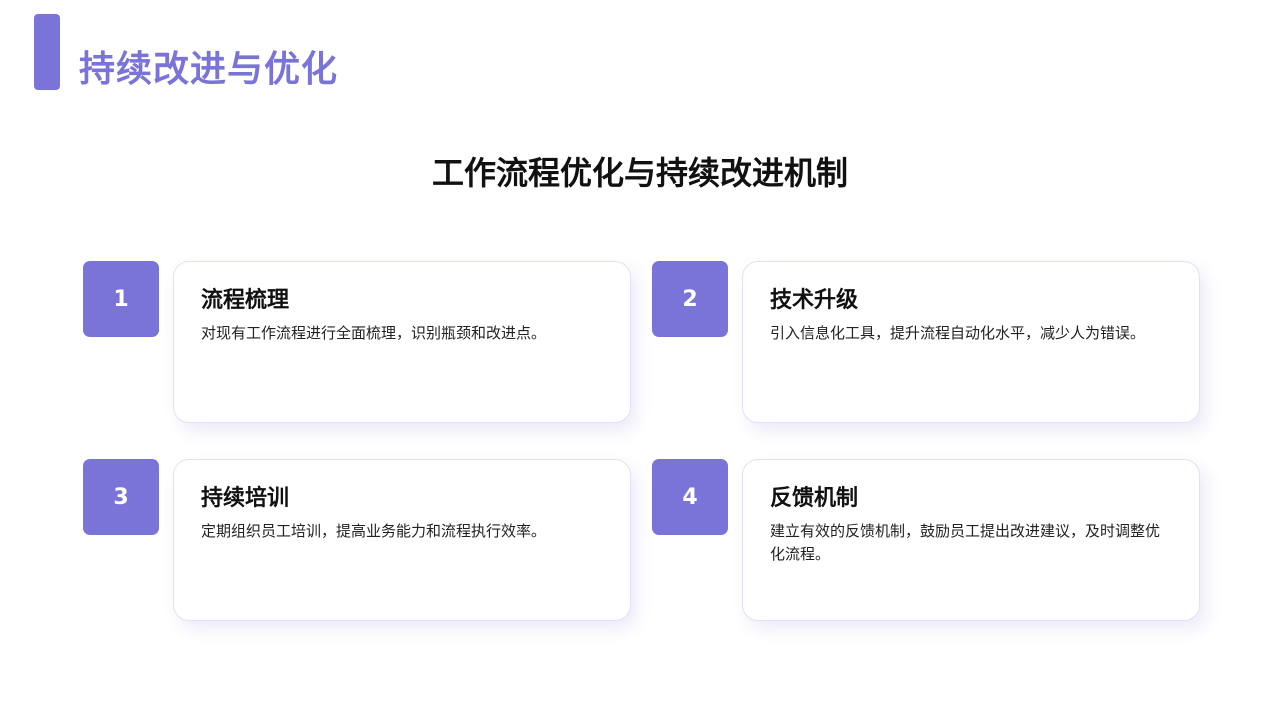 Image resolution: width=1280 pixels, height=720 pixels. I want to click on step-title: 流程梳理, so click(245, 300).